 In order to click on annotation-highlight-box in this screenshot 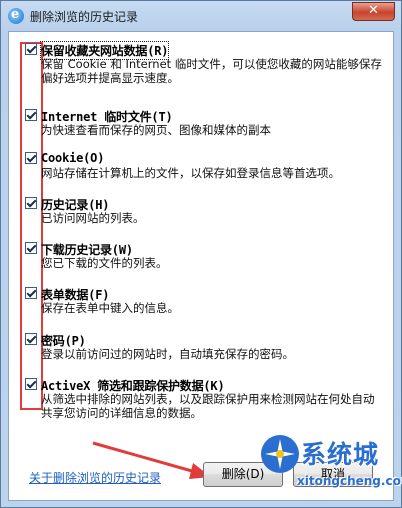, I will do `click(31, 226)`.